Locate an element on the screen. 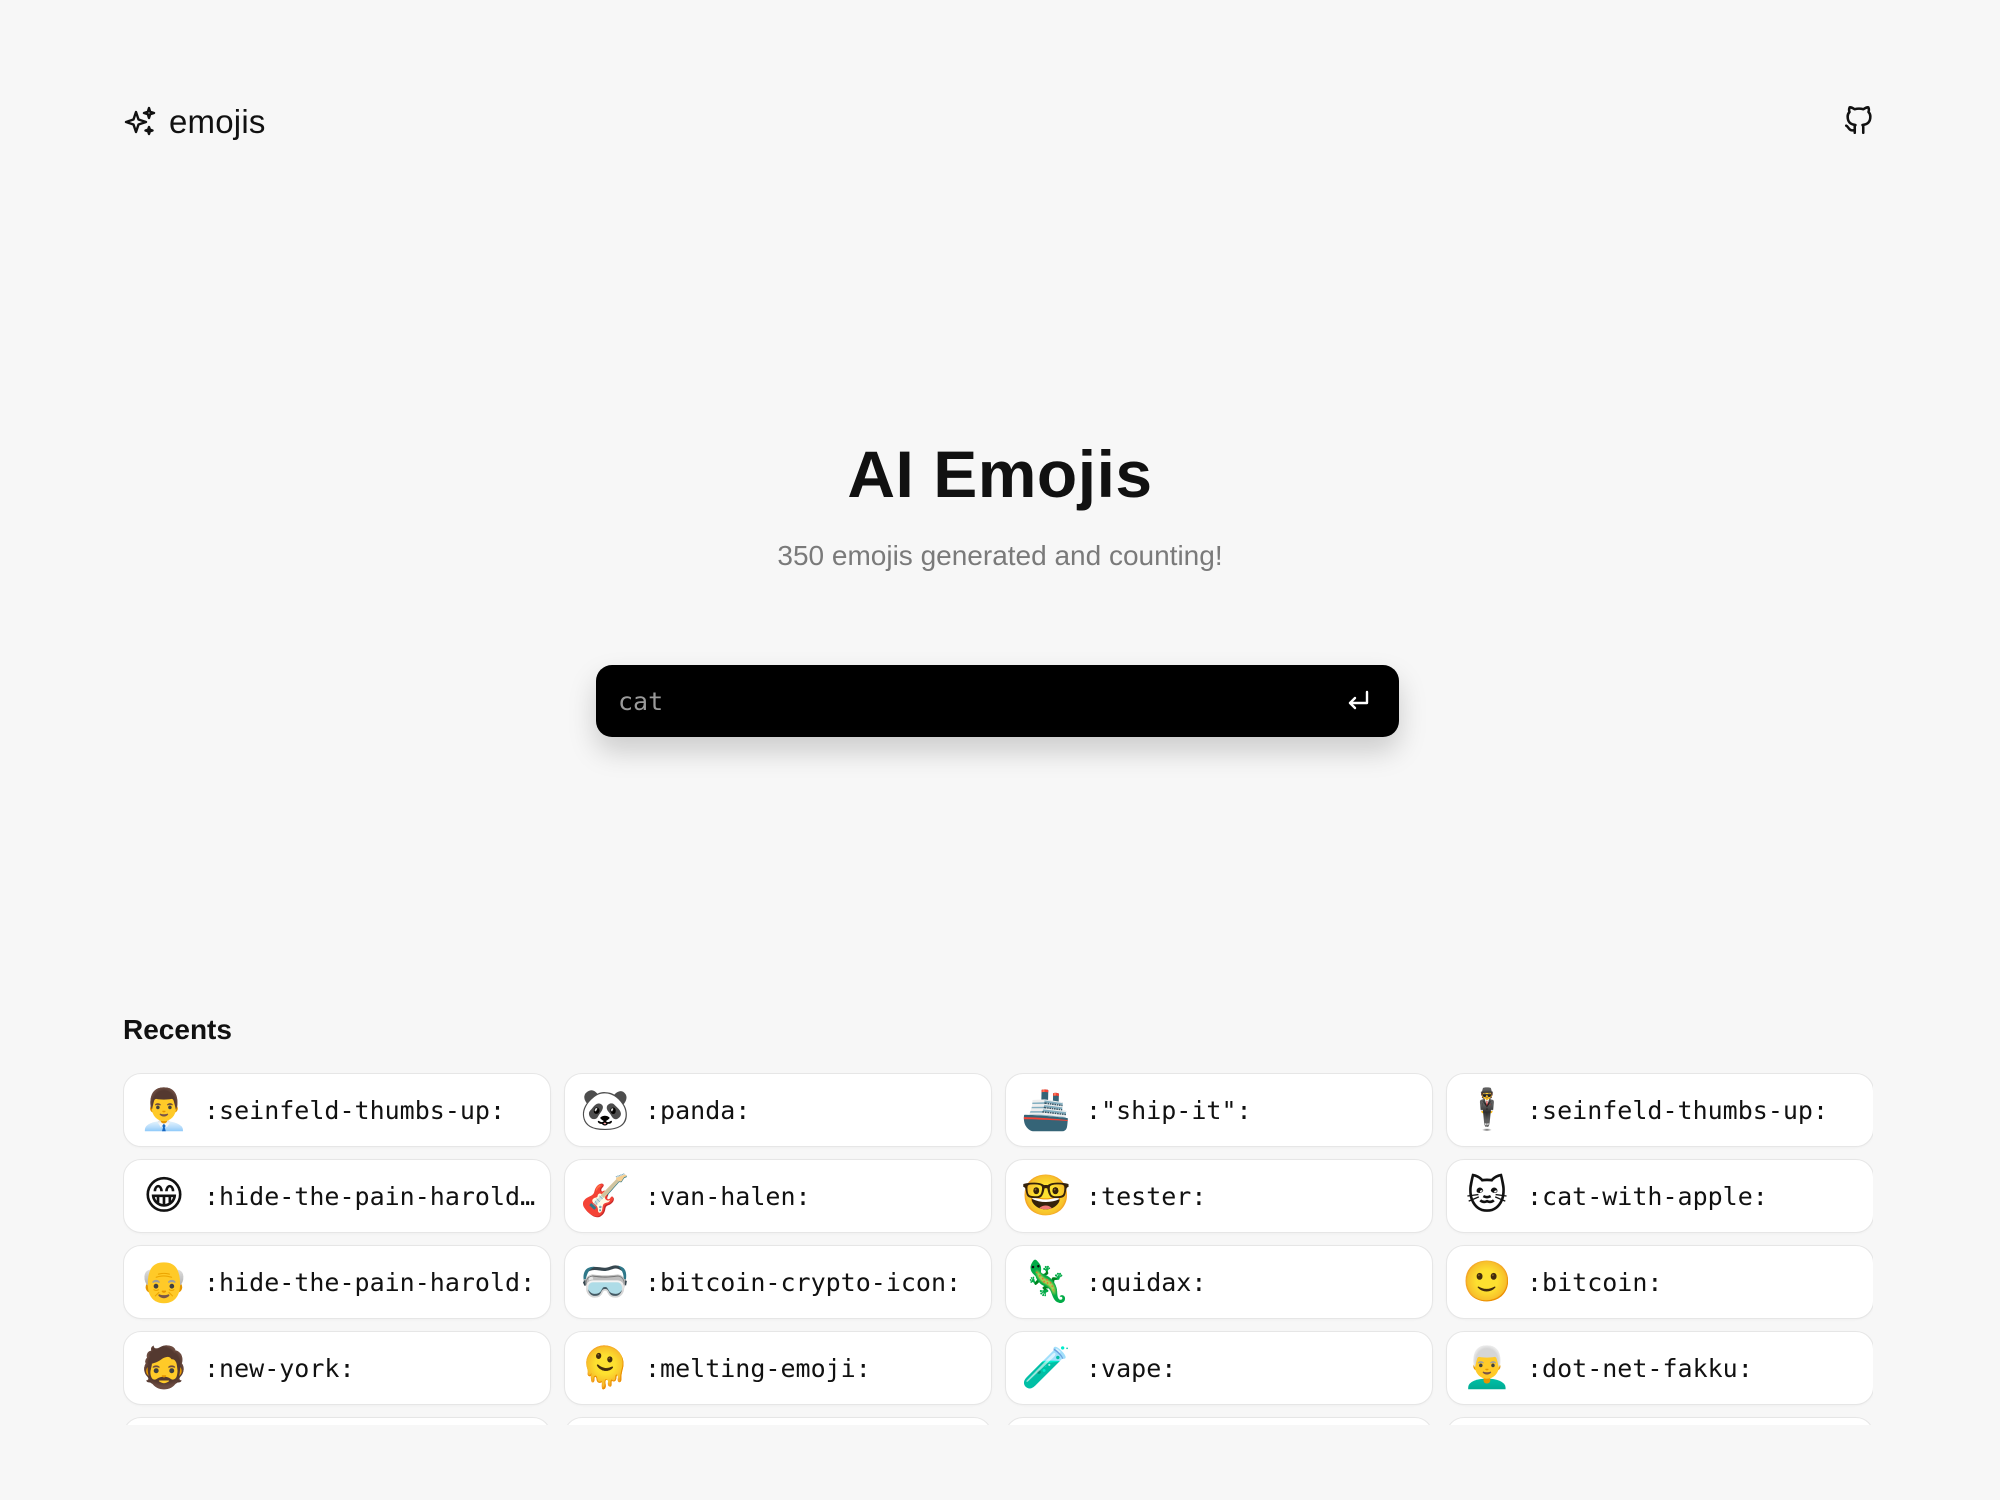  emoji-card: 🙂 :bitcoin: is located at coordinates (1659, 1282).